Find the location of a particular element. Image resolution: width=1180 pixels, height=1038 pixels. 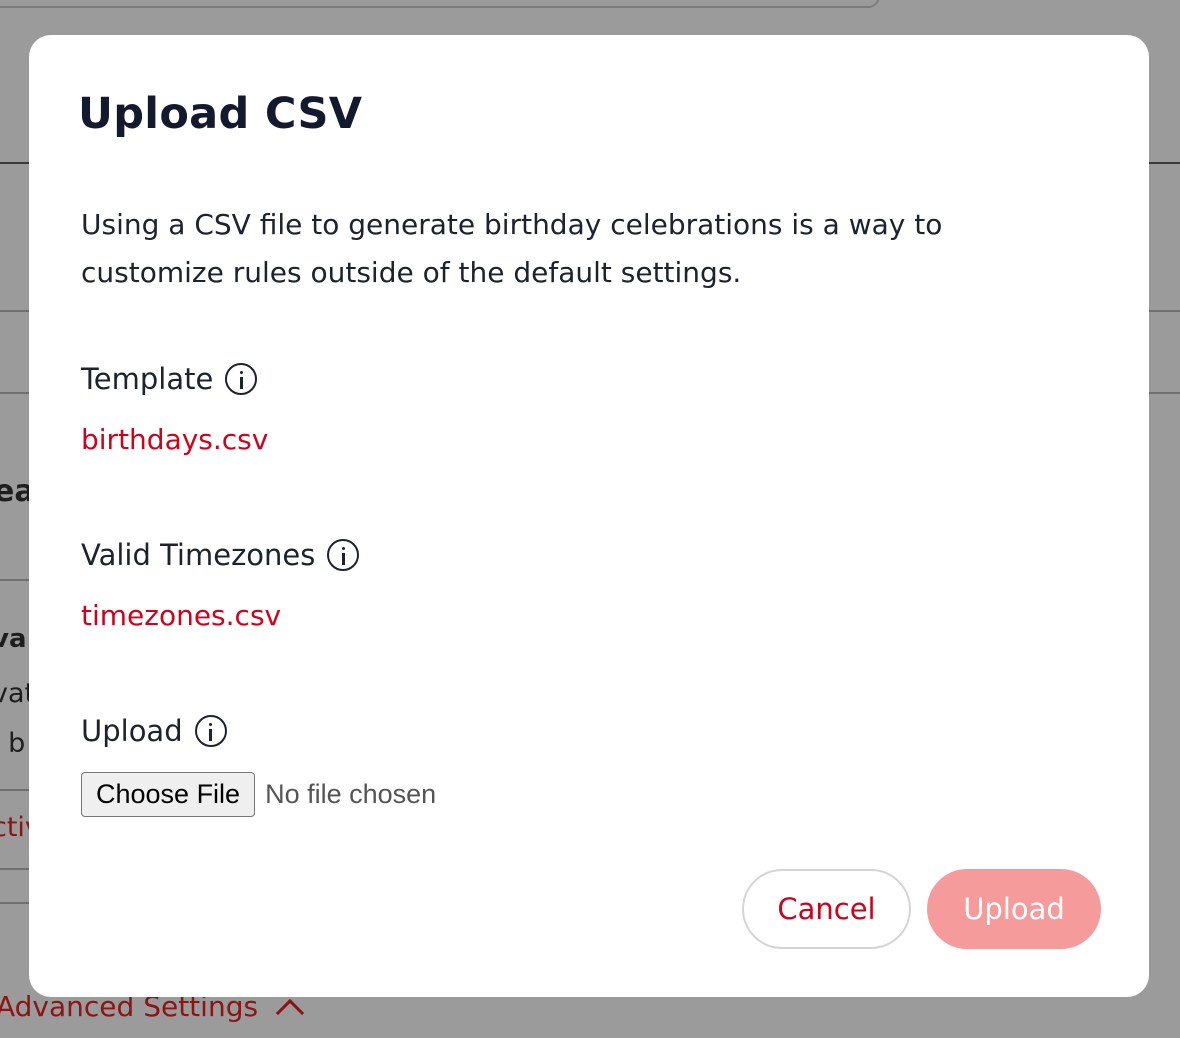

template-download-link: birthdays.csv is located at coordinates (174, 439).